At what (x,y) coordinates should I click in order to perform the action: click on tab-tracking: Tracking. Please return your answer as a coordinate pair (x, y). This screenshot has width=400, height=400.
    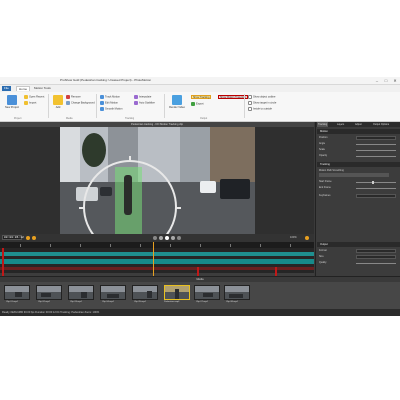
    Looking at the image, I should click on (323, 124).